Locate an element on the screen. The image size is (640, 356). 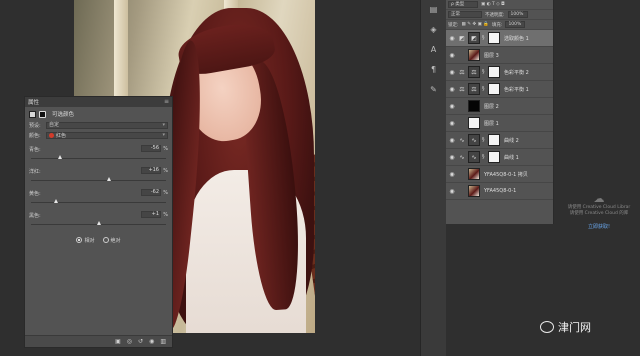
lock-row: 锁定: ▩ ✎ ✥ ▣ 🔒 填充: 100% is located at coordinates (499, 25).